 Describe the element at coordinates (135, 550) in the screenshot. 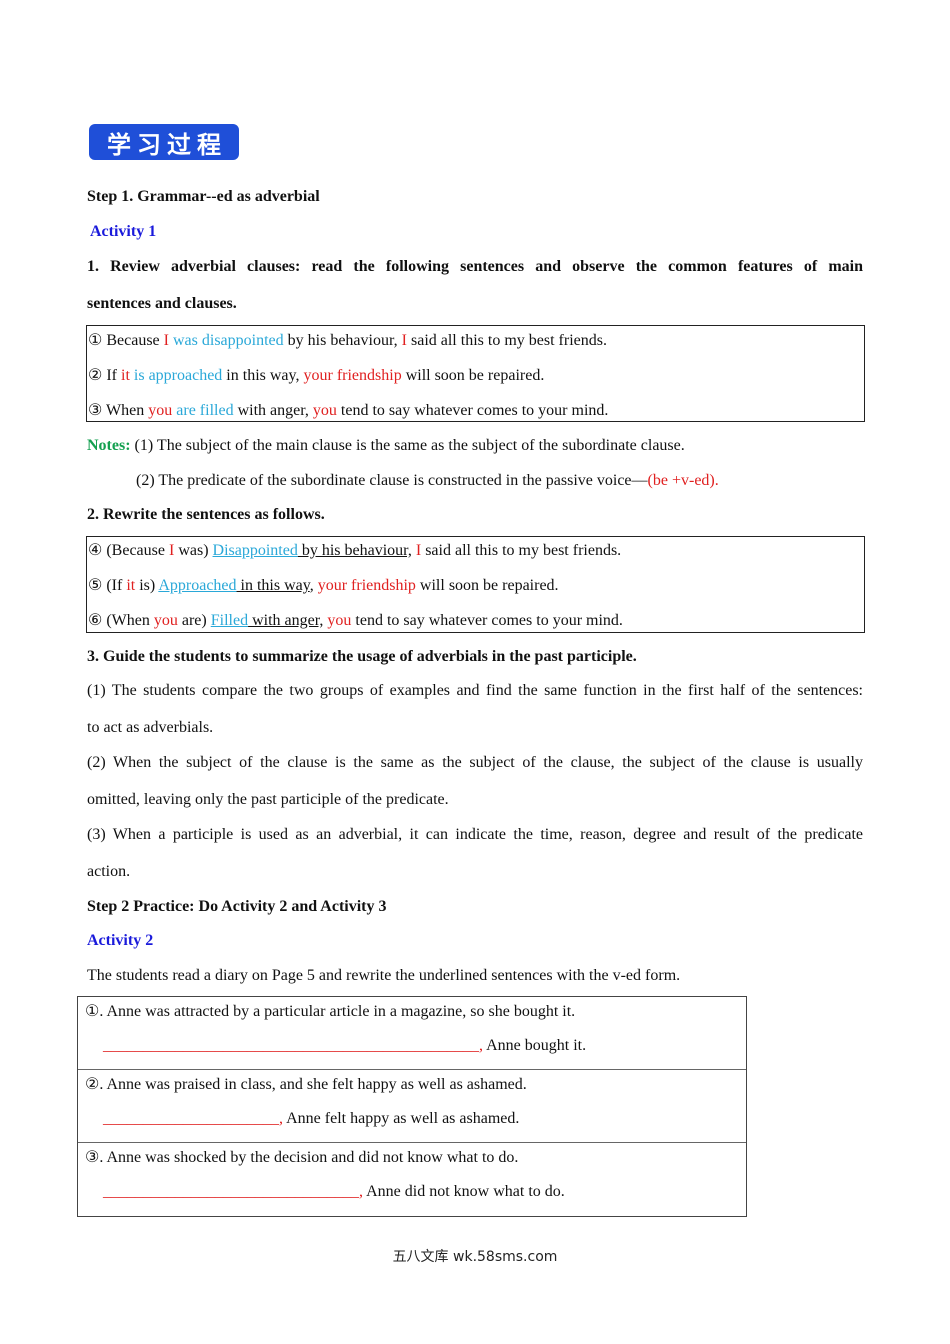

I see `text: (Because` at that location.